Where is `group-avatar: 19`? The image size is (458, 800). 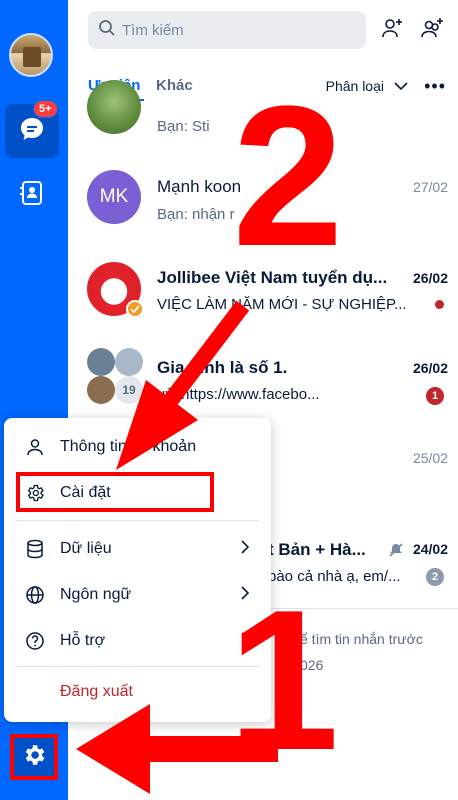
group-avatar: 19 is located at coordinates (116, 377).